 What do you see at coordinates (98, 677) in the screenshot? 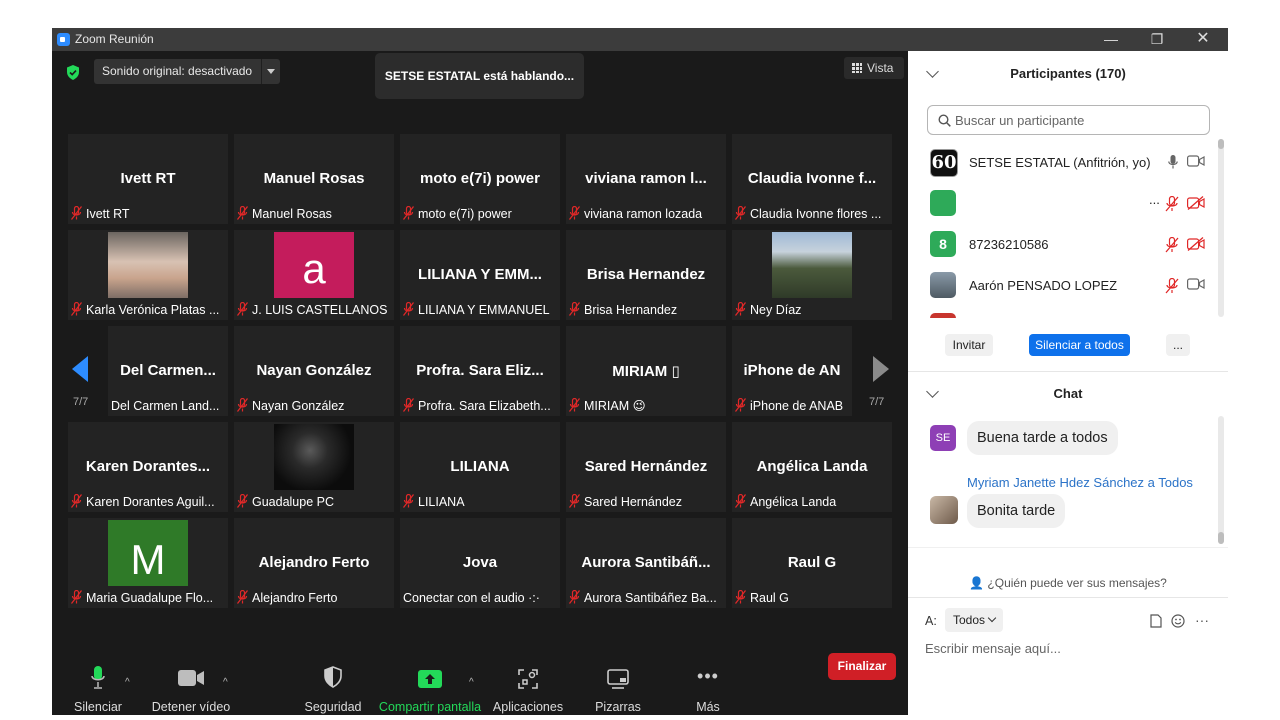
I see `mute-button: Silenciar` at bounding box center [98, 677].